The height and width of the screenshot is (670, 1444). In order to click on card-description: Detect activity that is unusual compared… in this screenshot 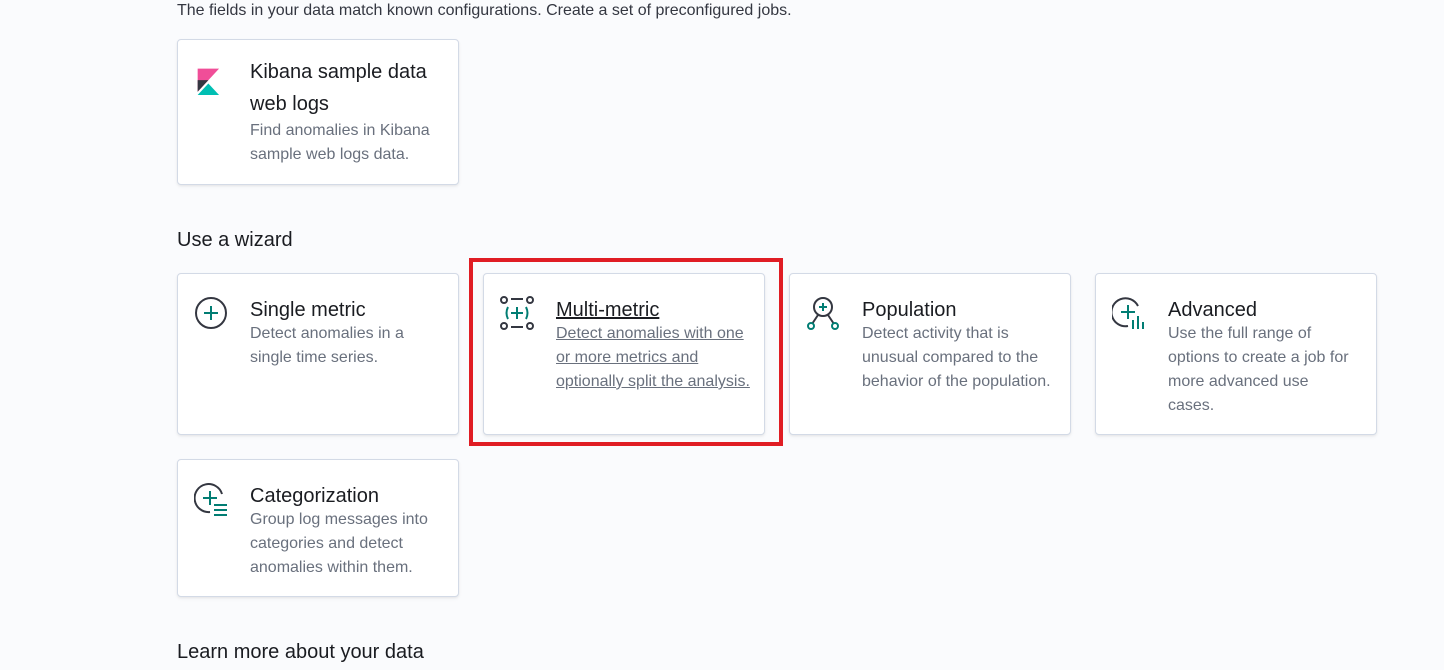, I will do `click(956, 357)`.